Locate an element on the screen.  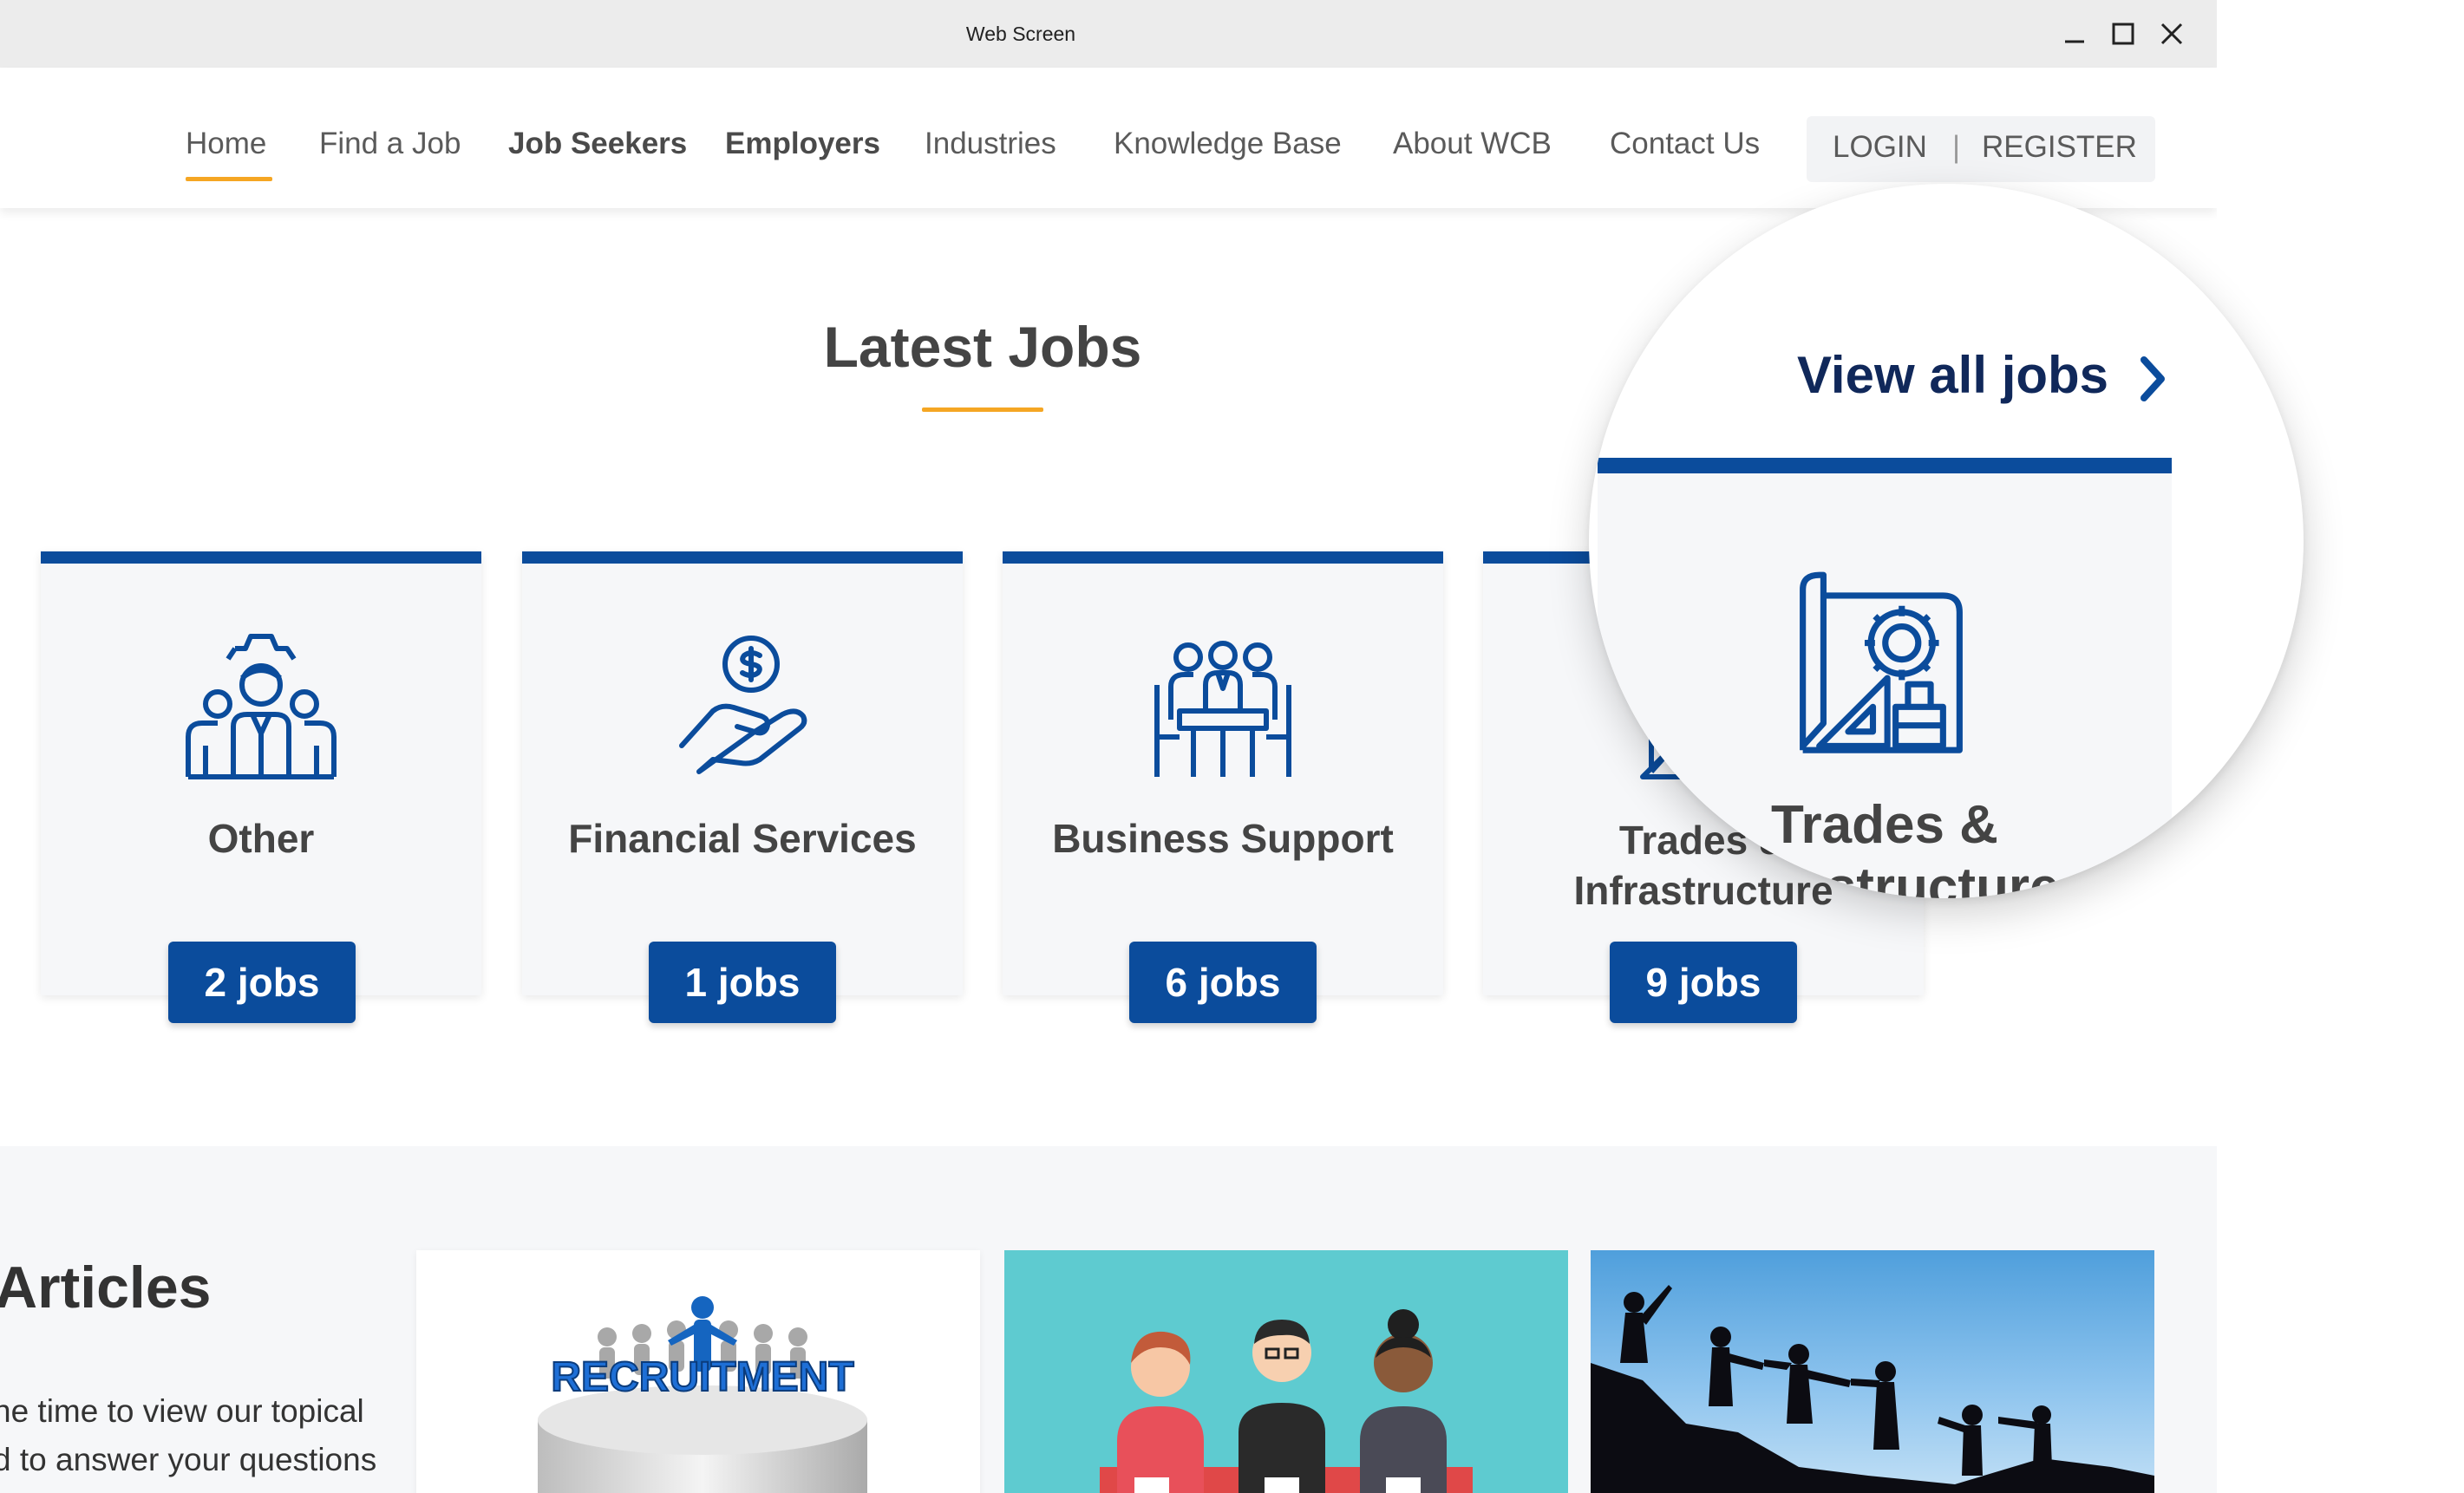
zoomed-card-label: Trades & Infrastructure is located at coordinates (1885, 846).